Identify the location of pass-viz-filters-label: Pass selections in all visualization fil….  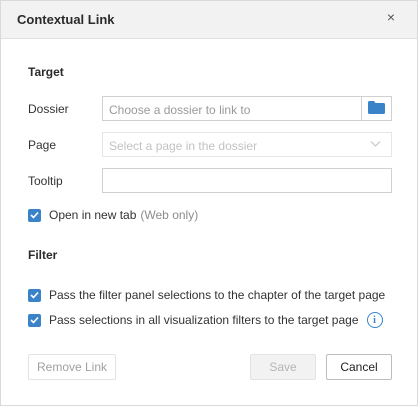
(204, 320).